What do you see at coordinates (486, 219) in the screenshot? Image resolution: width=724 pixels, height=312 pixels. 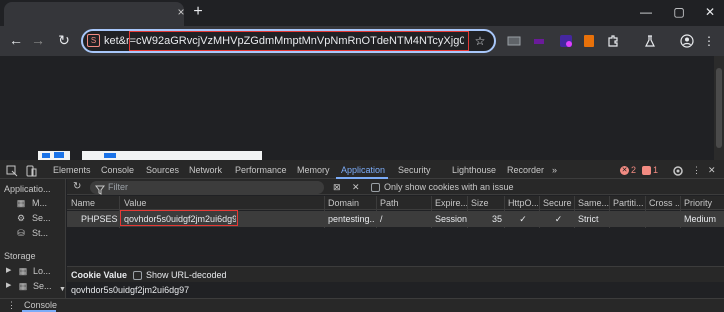 I see `cookie-size-cell: 35` at bounding box center [486, 219].